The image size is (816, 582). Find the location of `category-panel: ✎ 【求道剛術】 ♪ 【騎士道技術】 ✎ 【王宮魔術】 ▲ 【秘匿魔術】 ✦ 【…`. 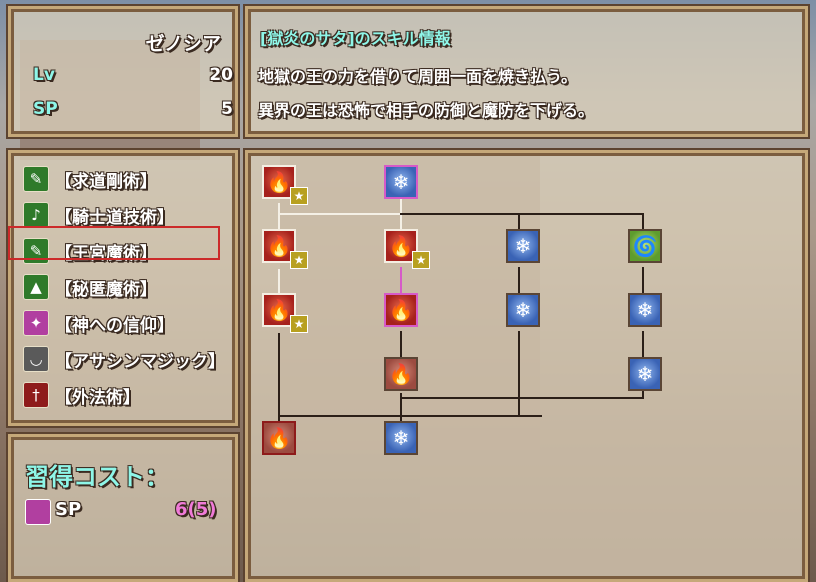

category-panel: ✎ 【求道剛術】 ♪ 【騎士道技術】 ✎ 【王宮魔術】 ▲ 【秘匿魔術】 ✦ 【… is located at coordinates (123, 288).